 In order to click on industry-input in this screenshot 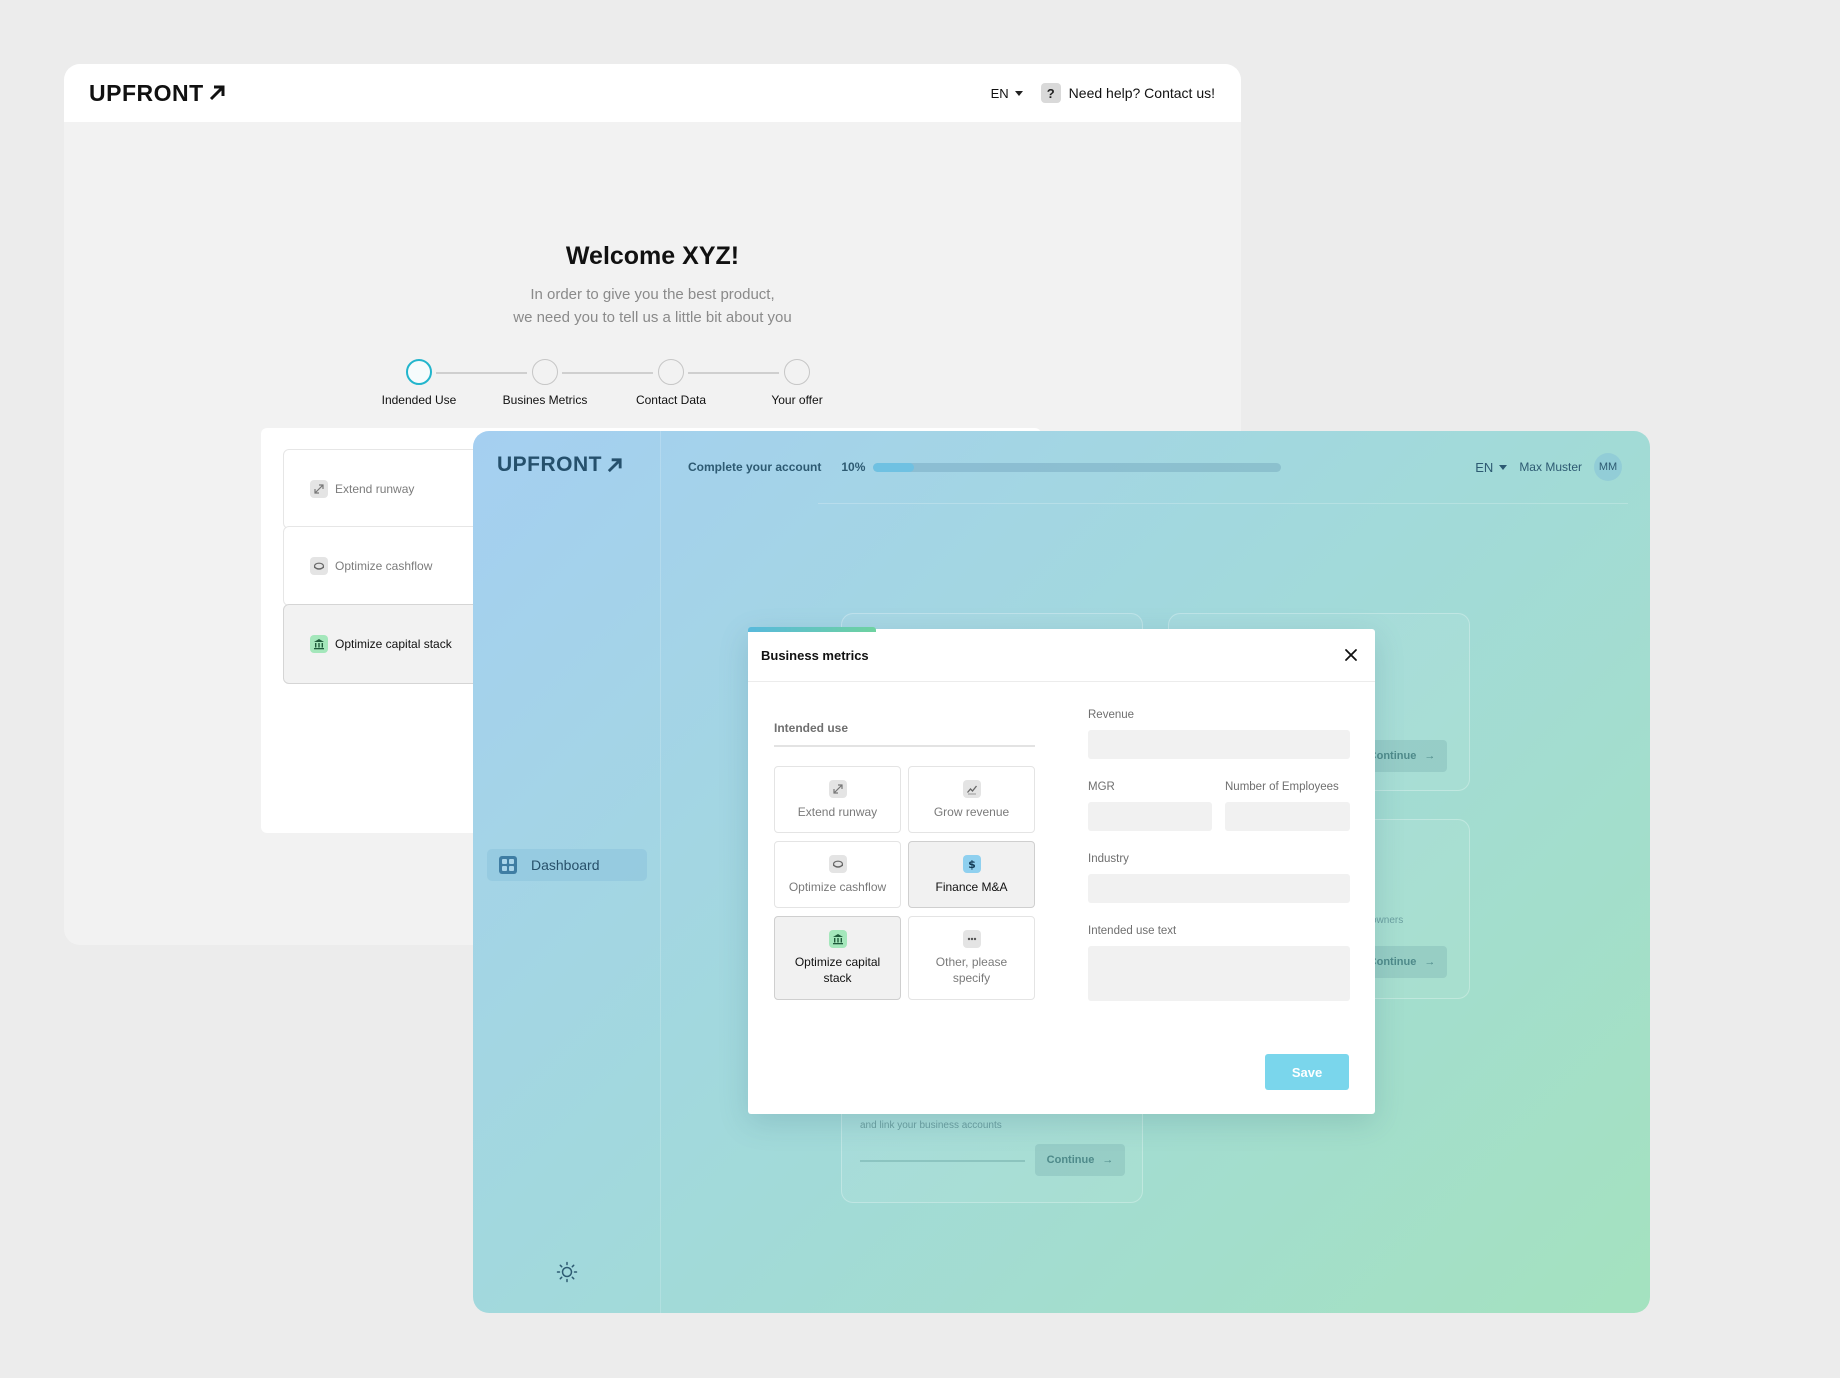, I will do `click(1219, 888)`.